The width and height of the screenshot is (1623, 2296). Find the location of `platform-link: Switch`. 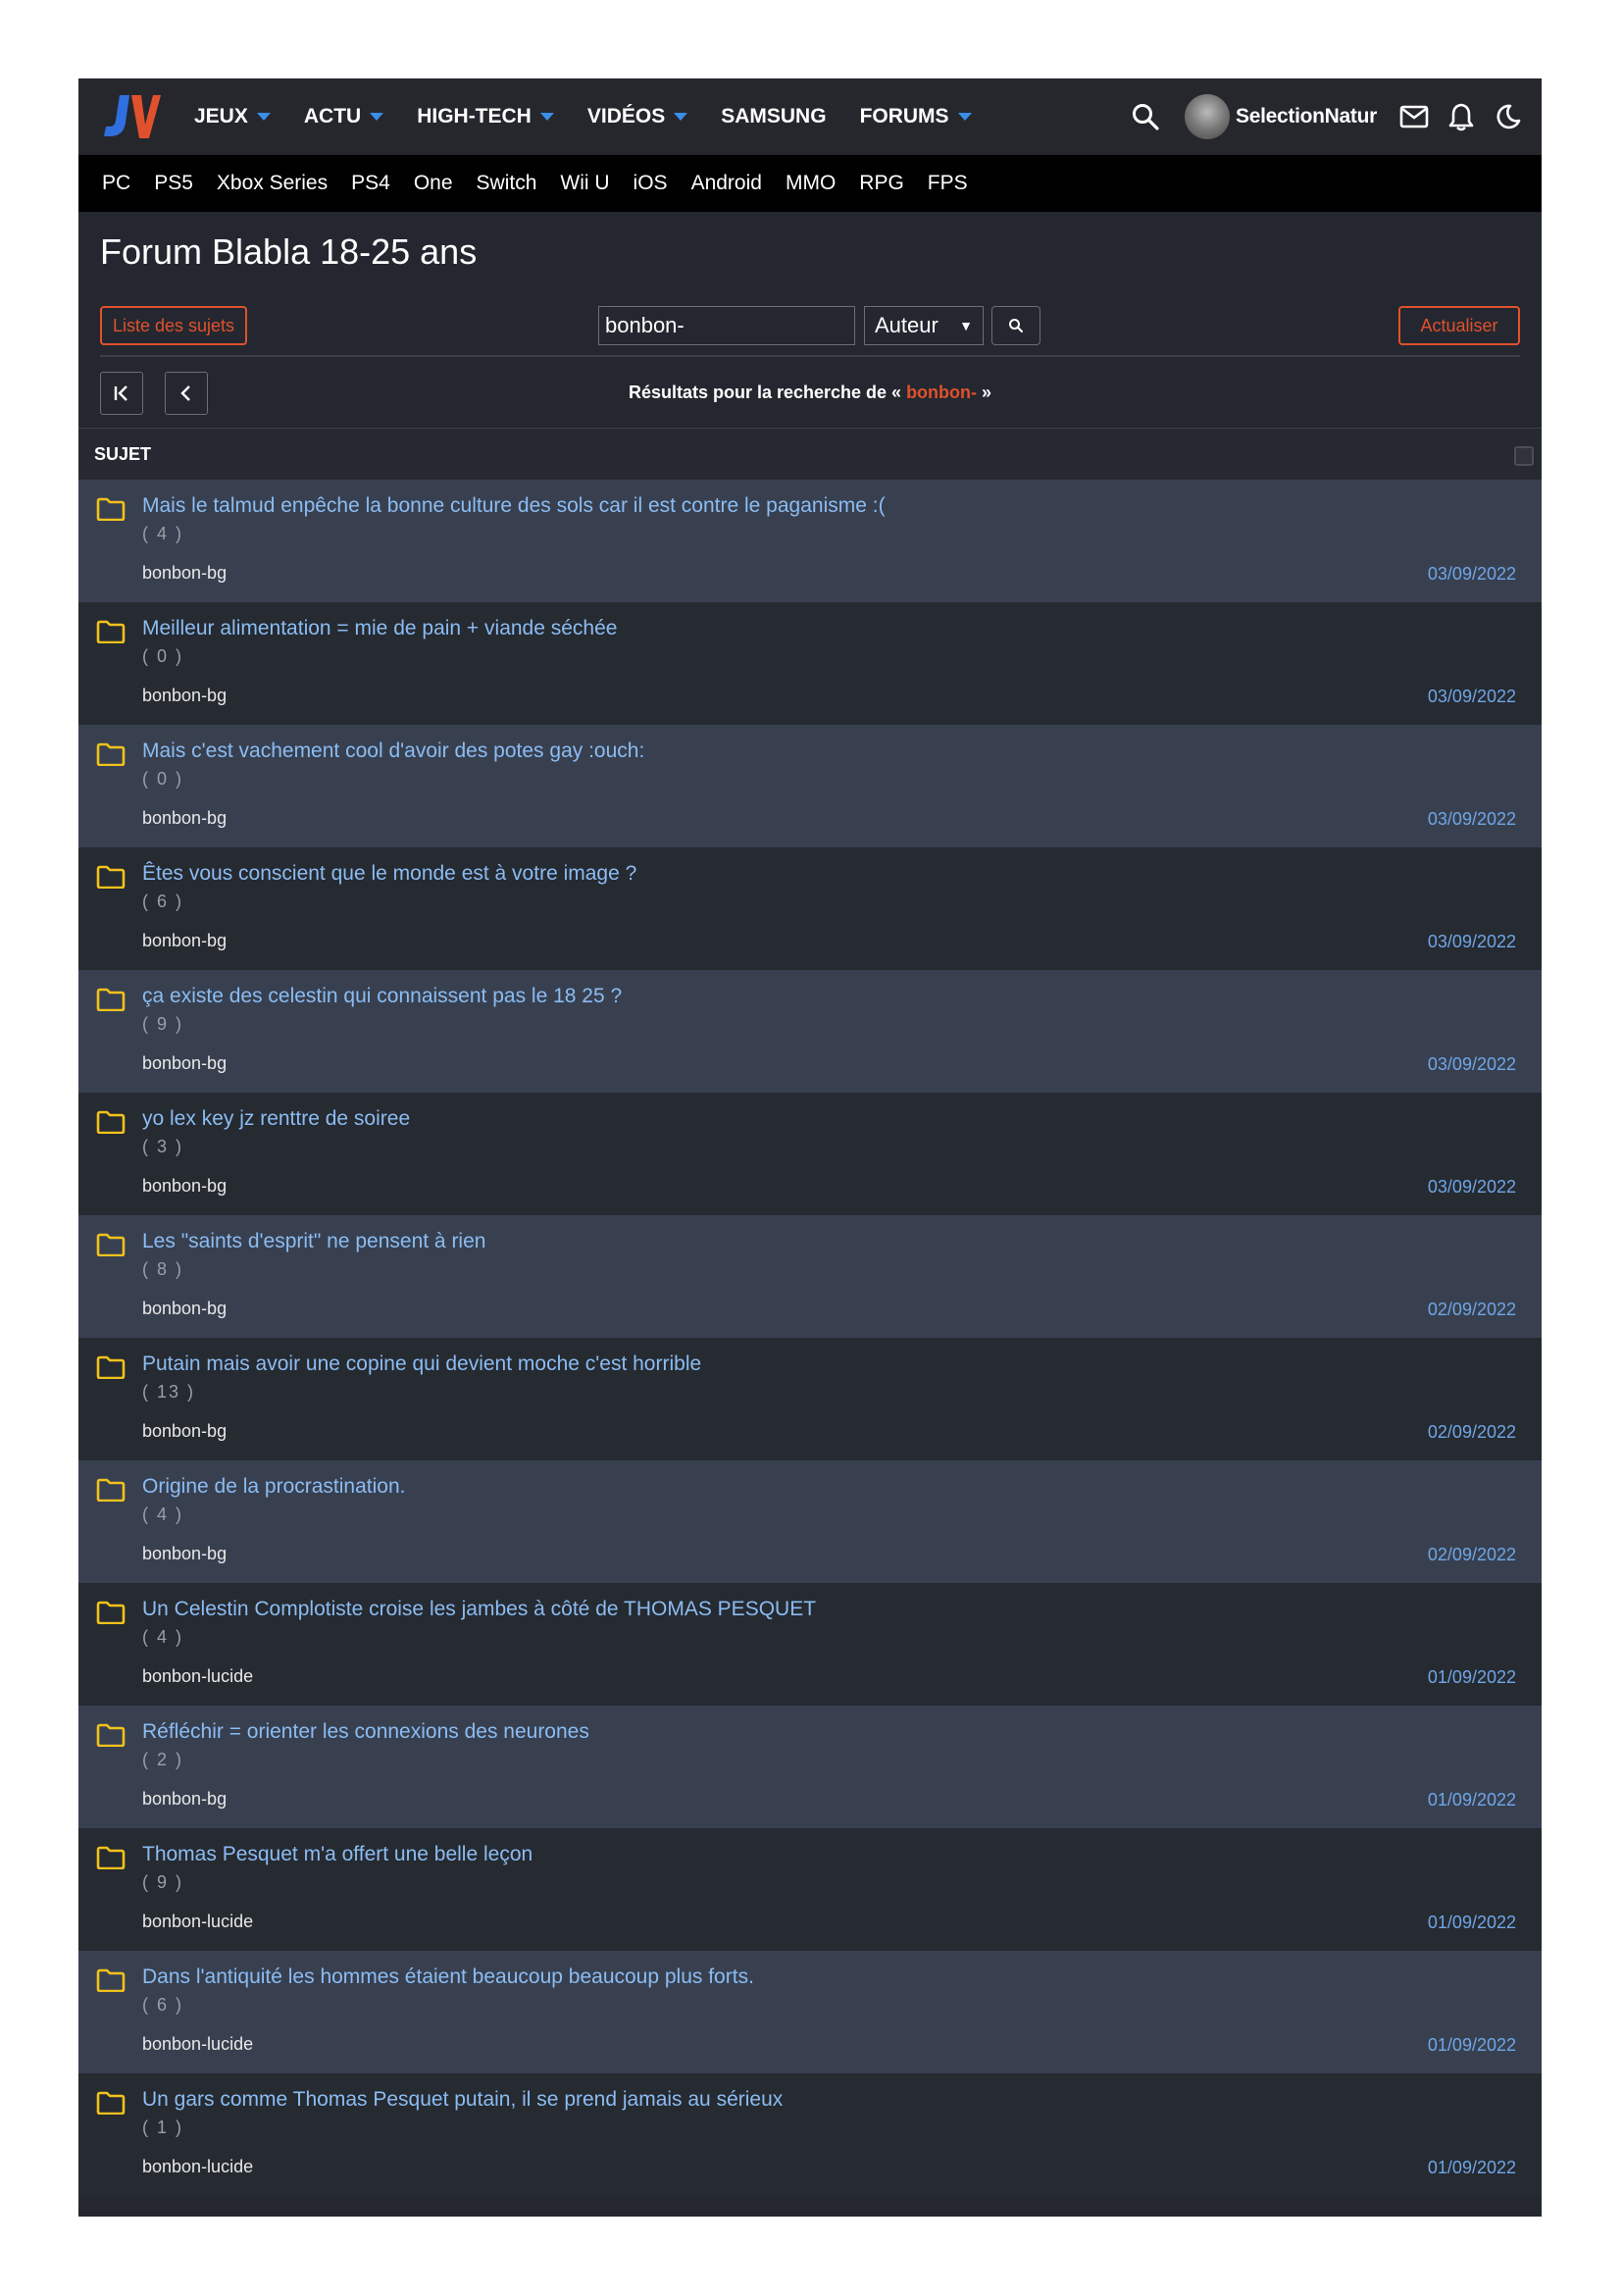

platform-link: Switch is located at coordinates (507, 184).